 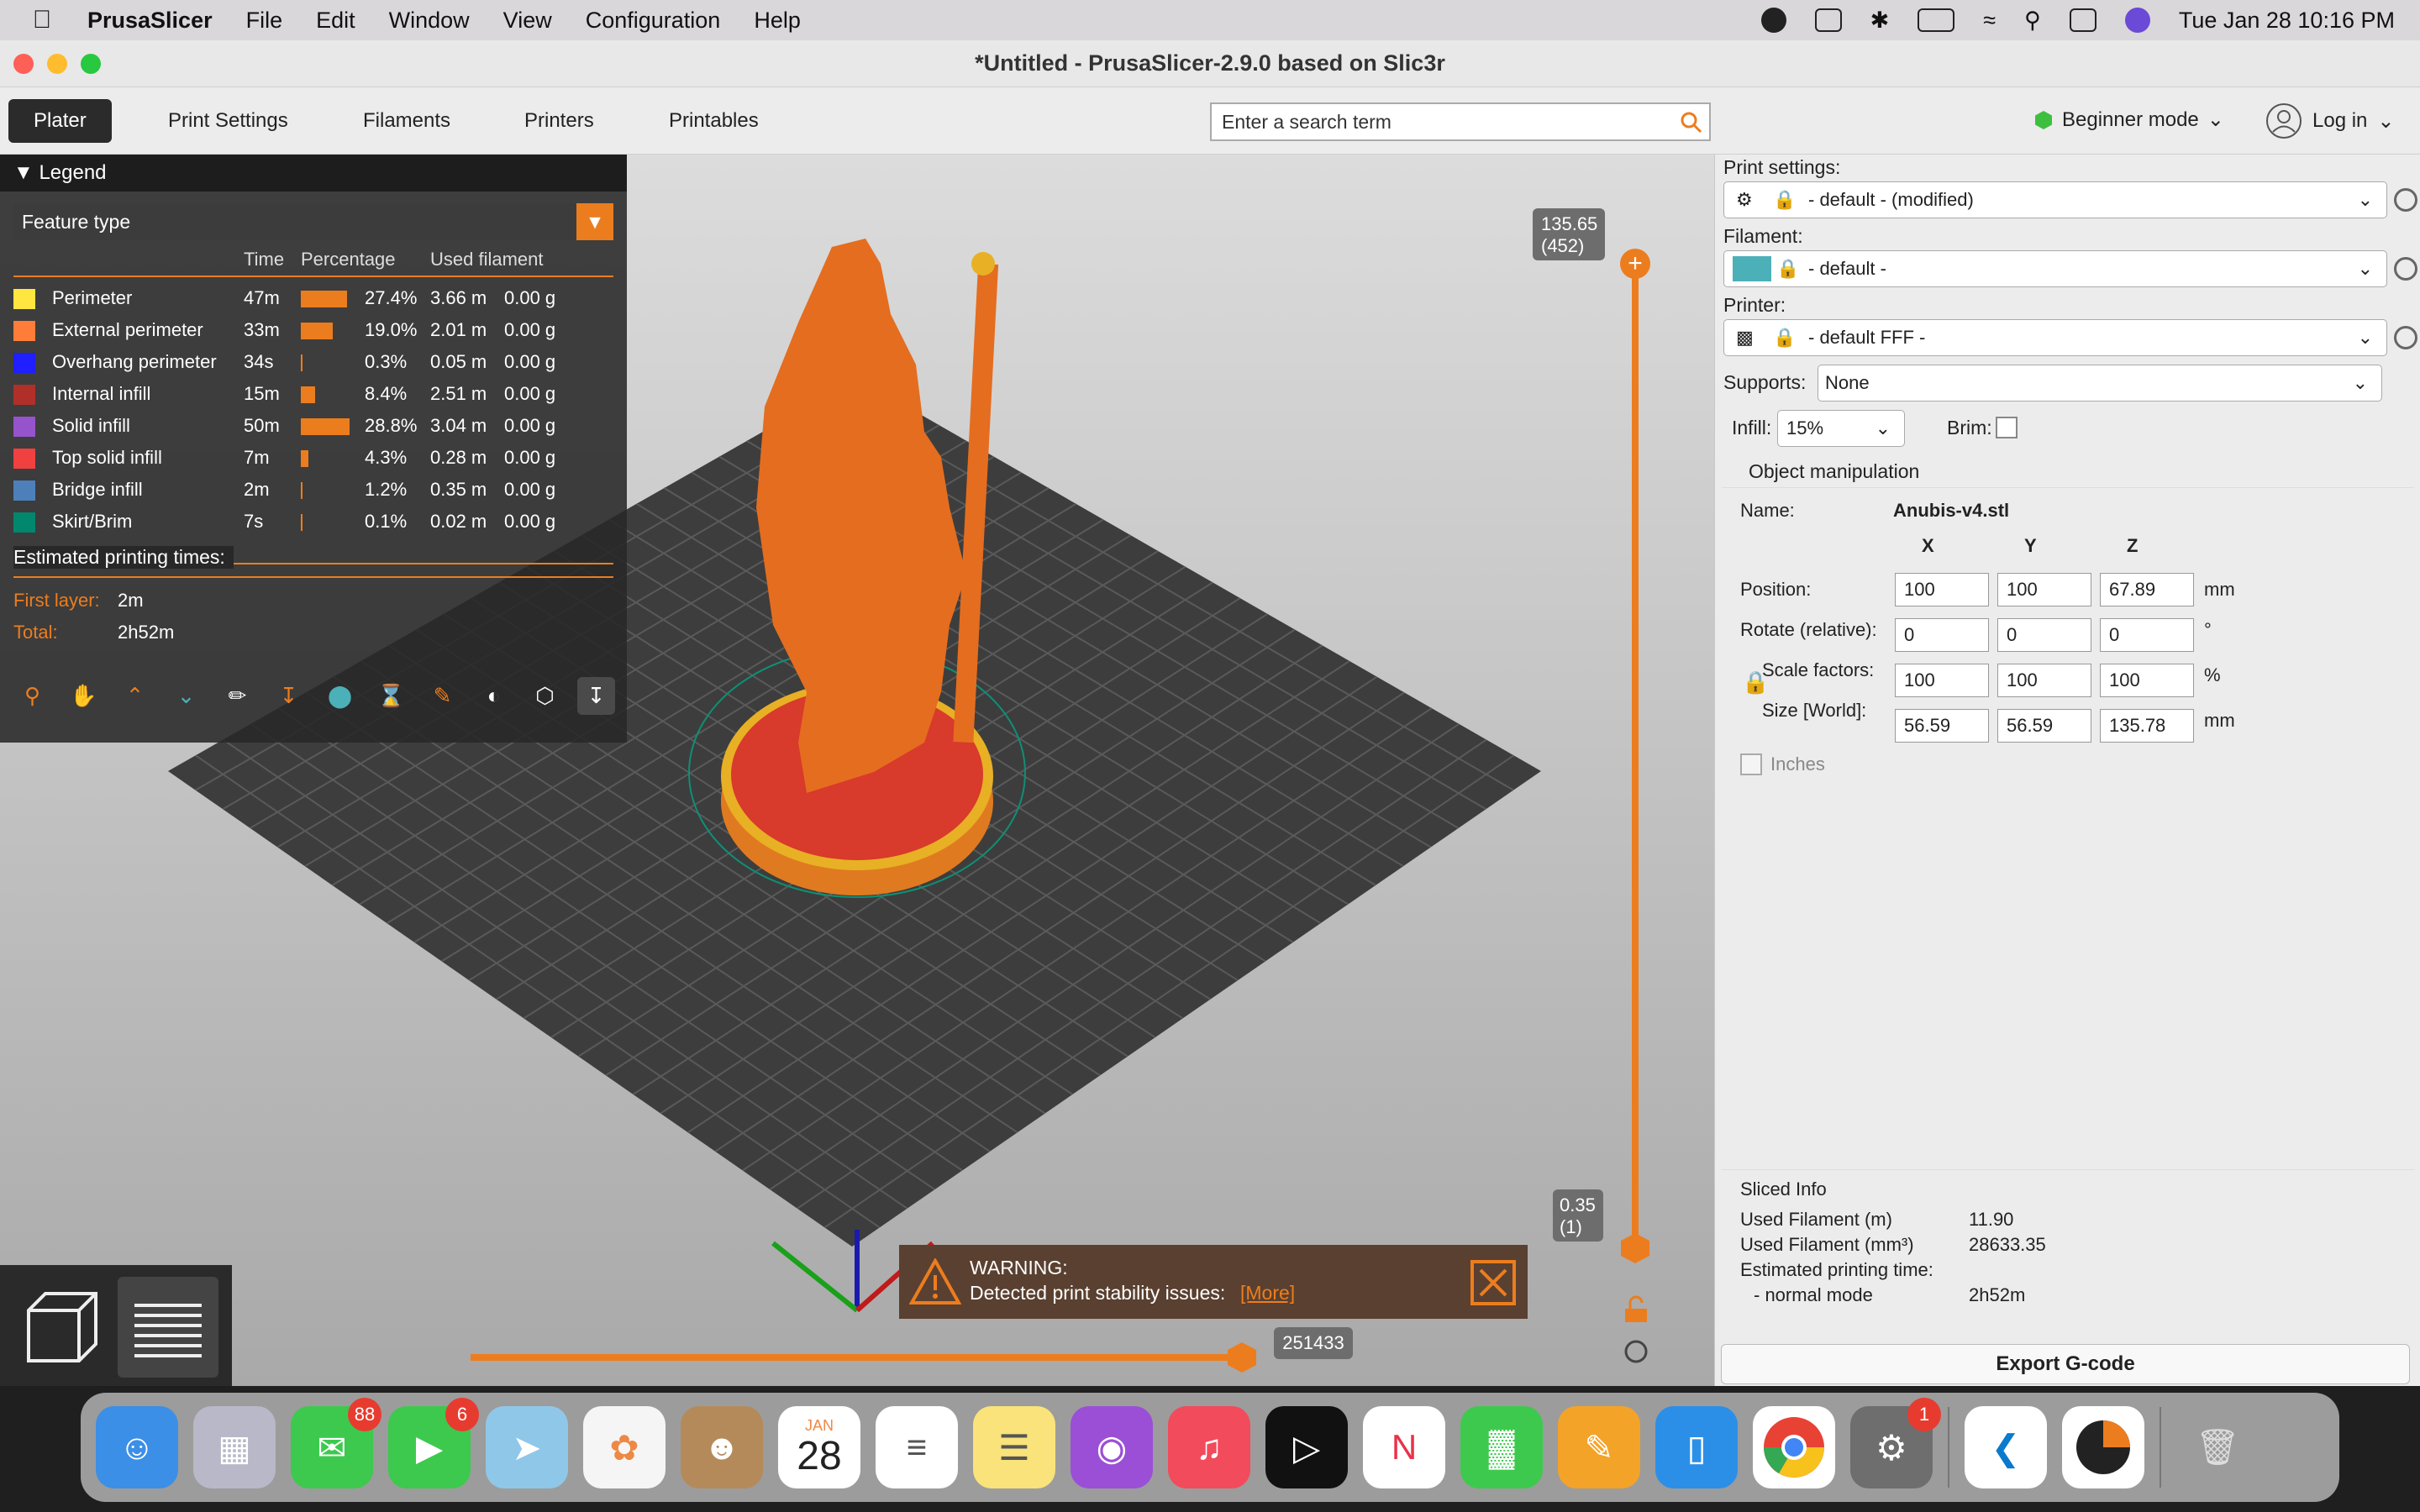 What do you see at coordinates (336, 21) in the screenshot?
I see `menu-edit: Edit` at bounding box center [336, 21].